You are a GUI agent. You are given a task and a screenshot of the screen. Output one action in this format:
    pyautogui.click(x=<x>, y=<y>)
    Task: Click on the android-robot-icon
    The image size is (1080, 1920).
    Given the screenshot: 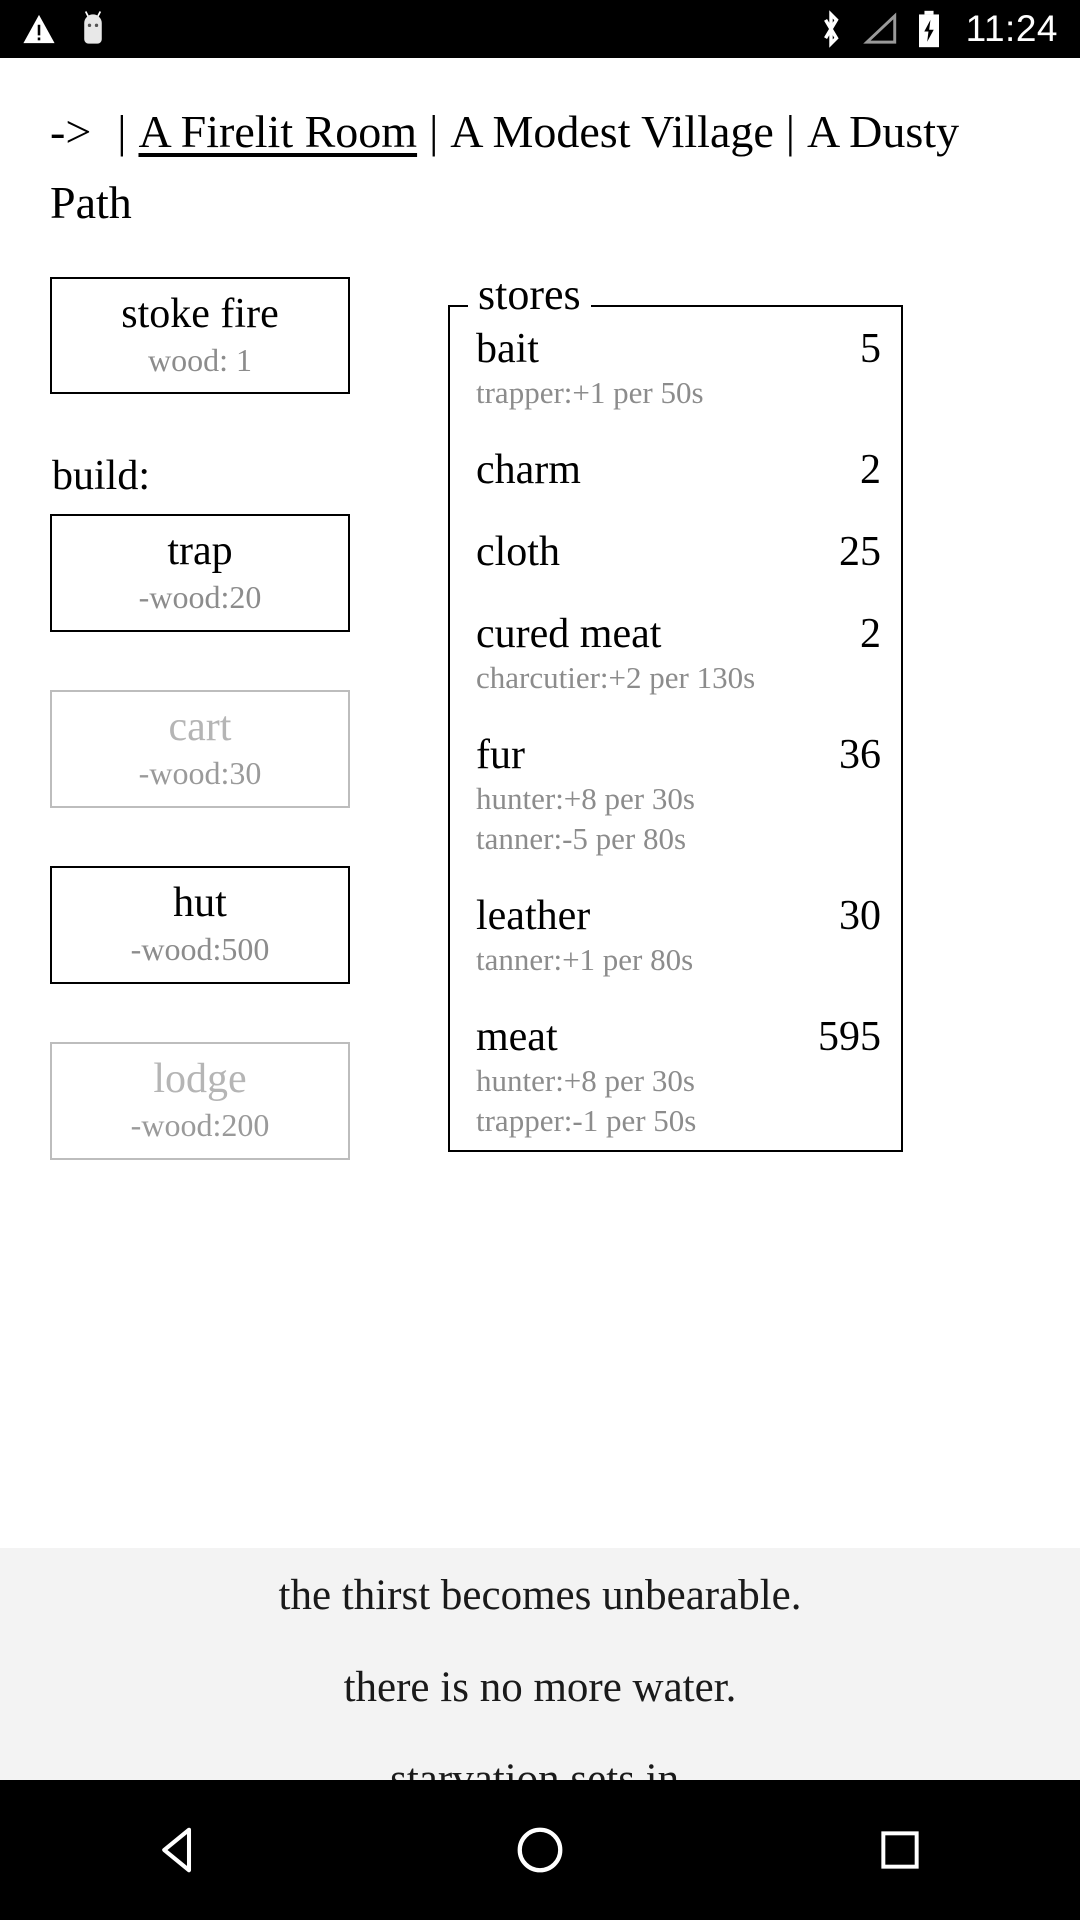 What is the action you would take?
    pyautogui.click(x=93, y=29)
    